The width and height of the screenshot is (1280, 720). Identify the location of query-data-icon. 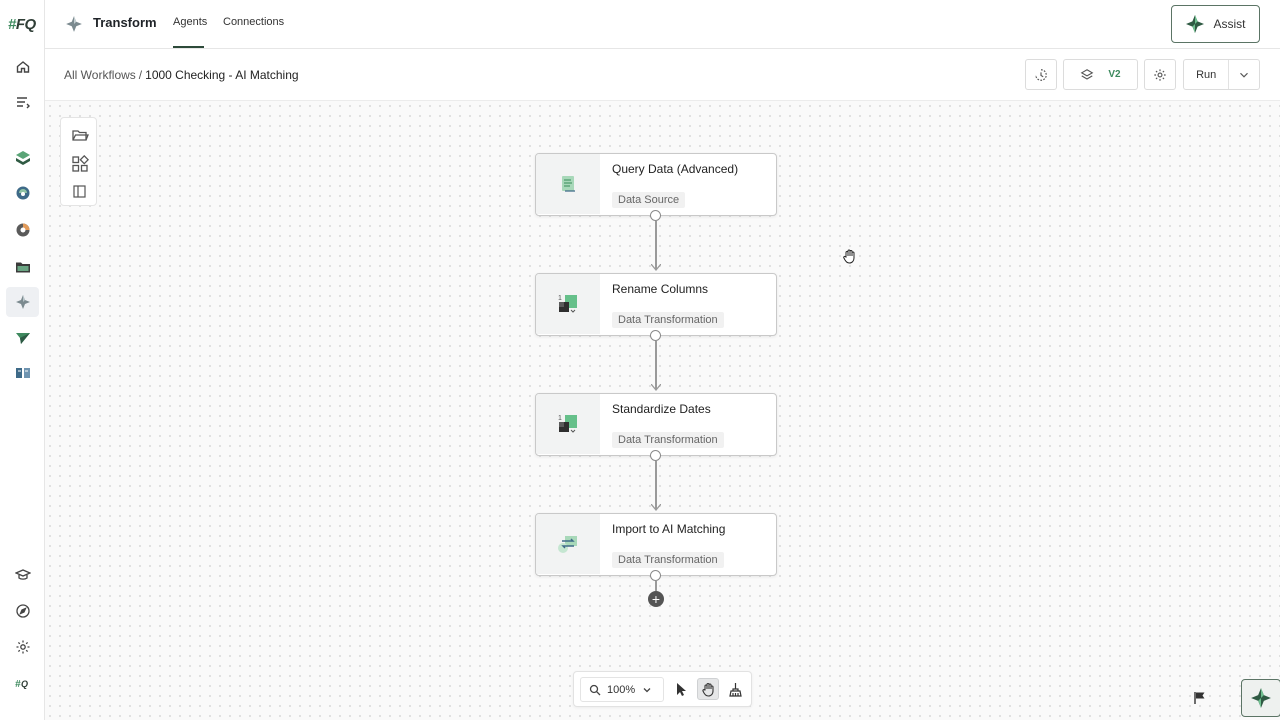
(568, 184).